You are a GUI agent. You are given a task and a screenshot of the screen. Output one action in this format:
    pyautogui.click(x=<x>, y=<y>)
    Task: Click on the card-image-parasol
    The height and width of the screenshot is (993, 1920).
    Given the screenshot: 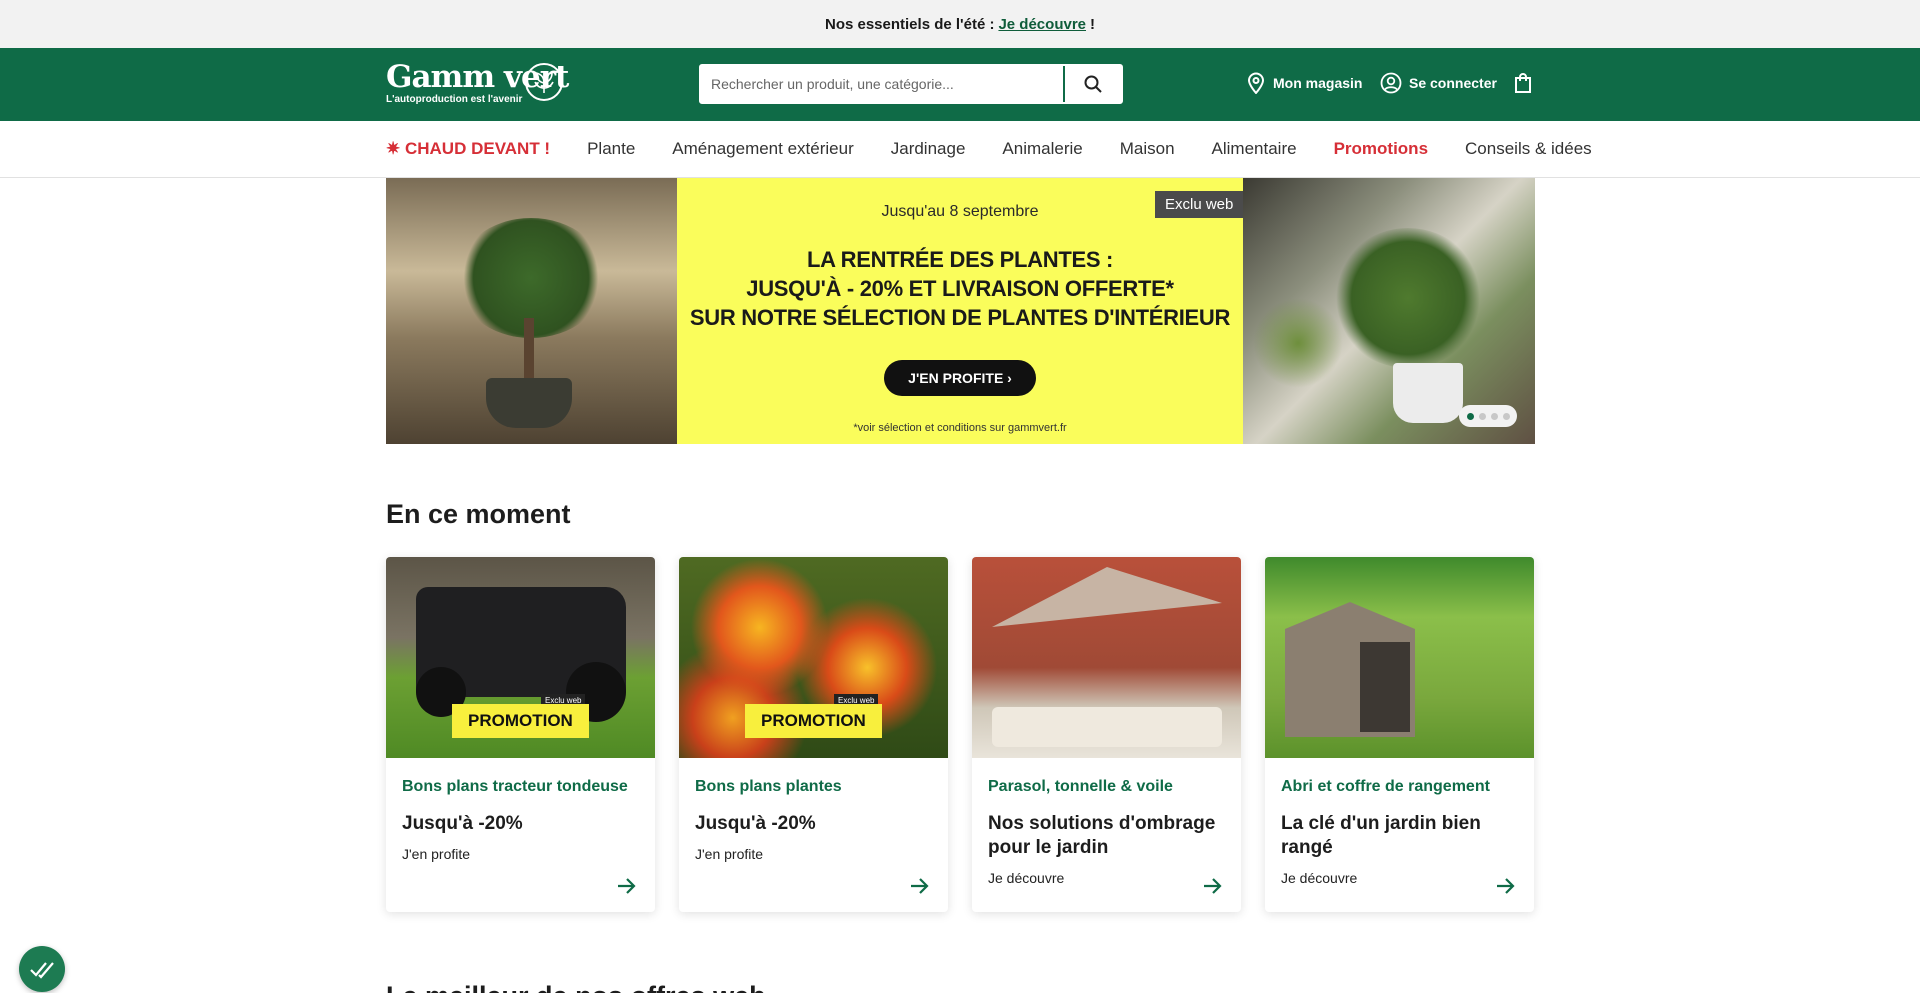 What is the action you would take?
    pyautogui.click(x=1106, y=657)
    